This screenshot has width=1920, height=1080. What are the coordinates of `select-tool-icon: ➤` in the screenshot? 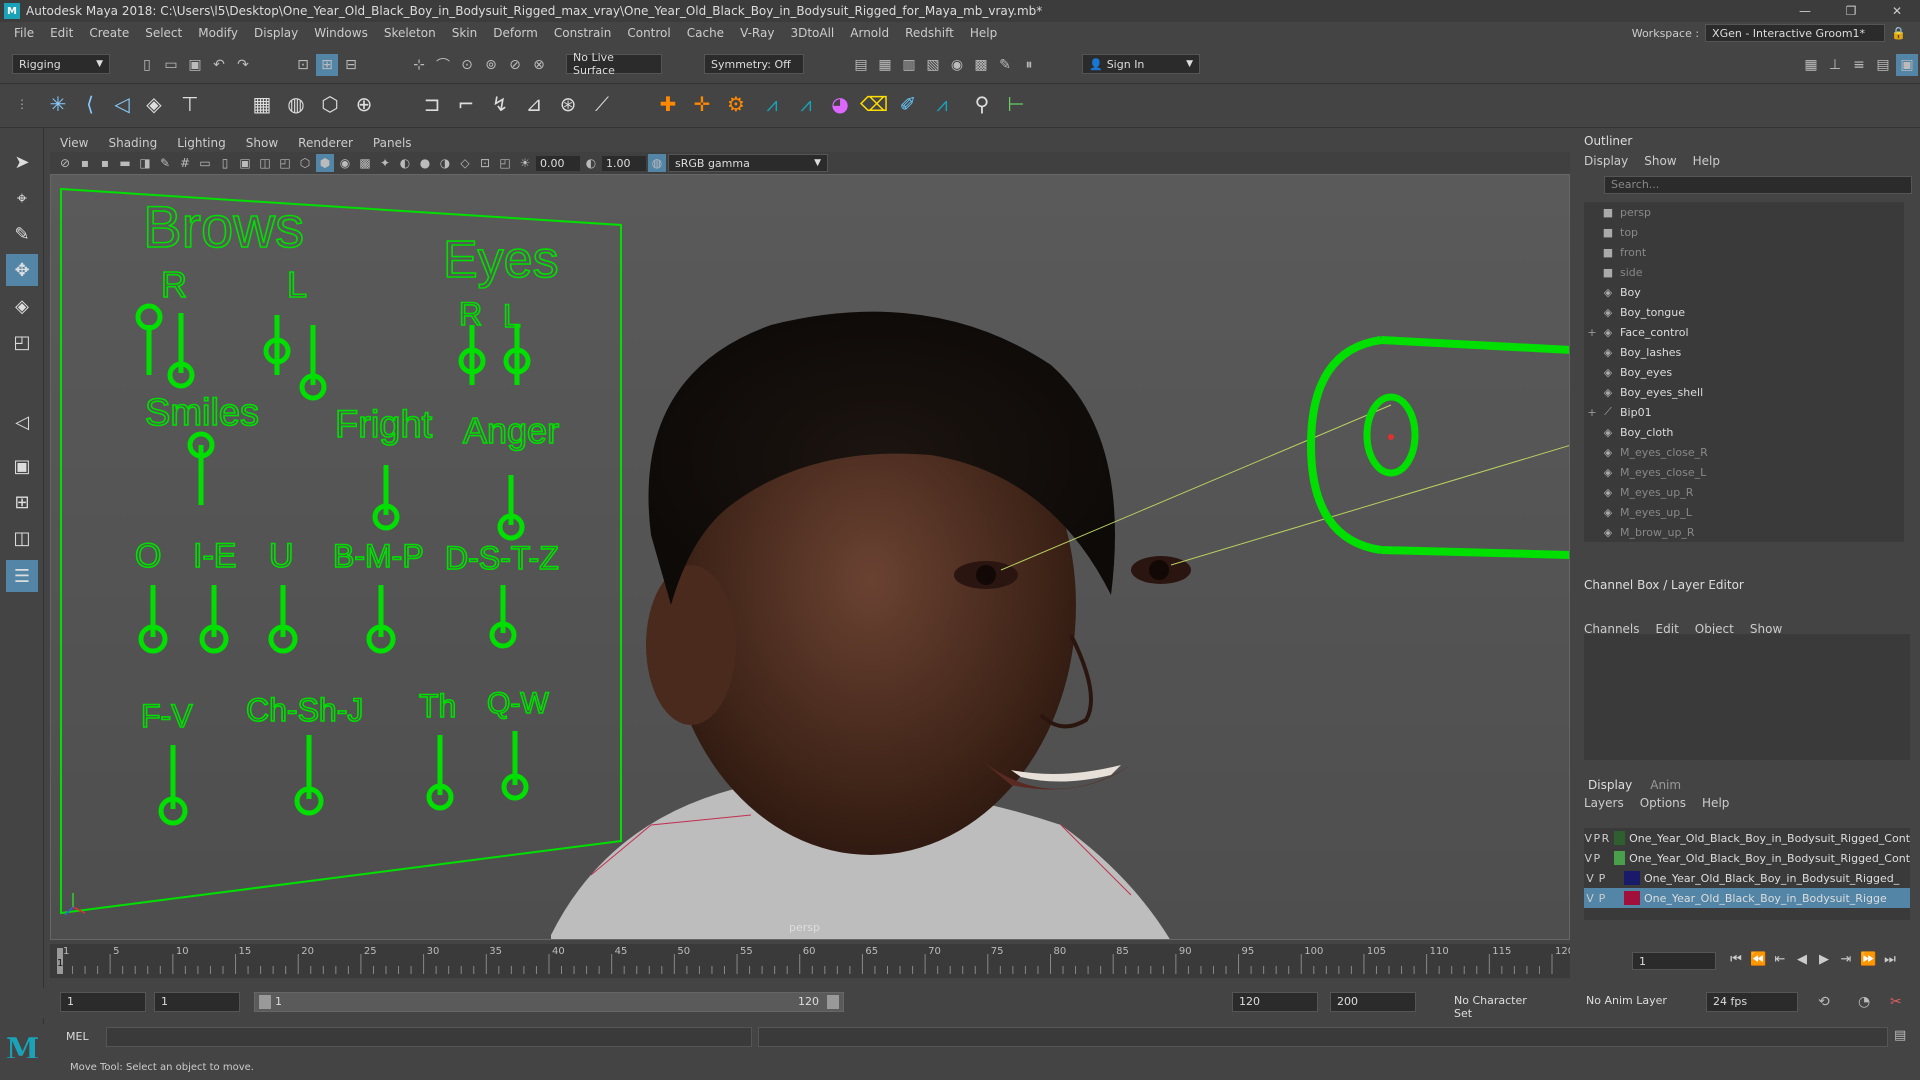 It's located at (22, 162).